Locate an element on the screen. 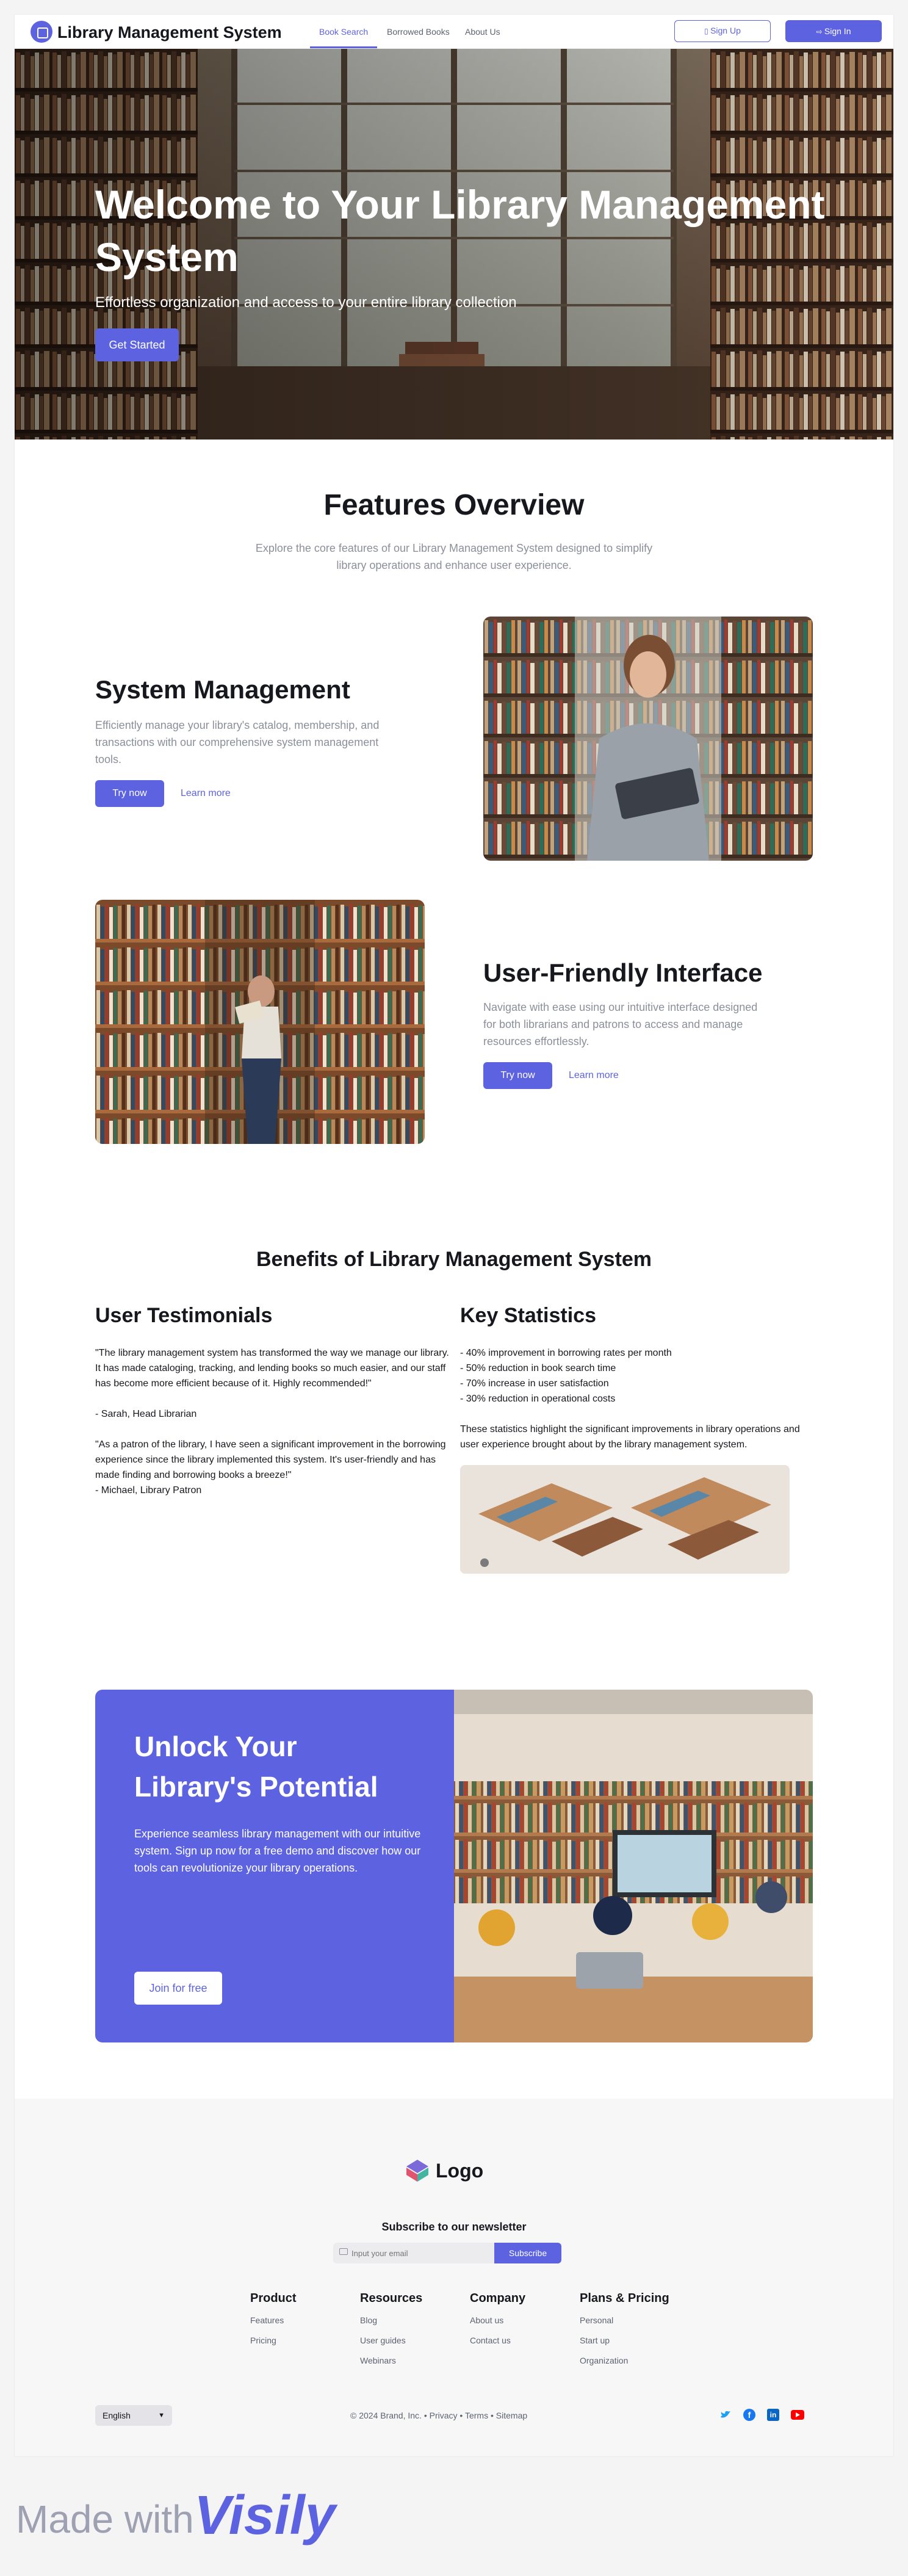 The width and height of the screenshot is (908, 2576). try-now-button-2: Try now is located at coordinates (518, 1075).